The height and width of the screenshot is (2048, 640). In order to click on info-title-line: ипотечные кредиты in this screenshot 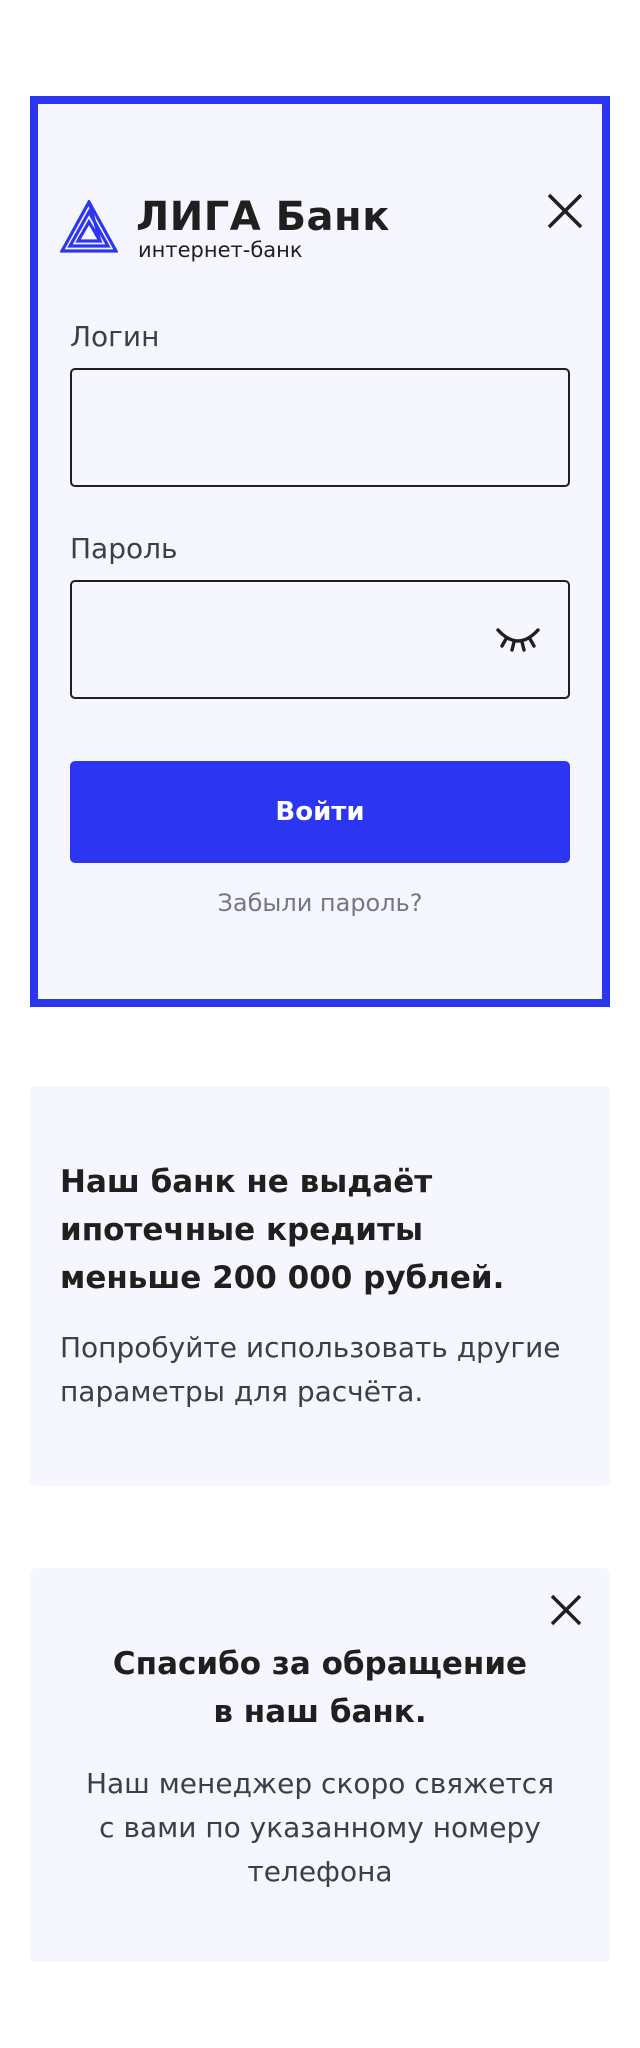, I will do `click(241, 1230)`.